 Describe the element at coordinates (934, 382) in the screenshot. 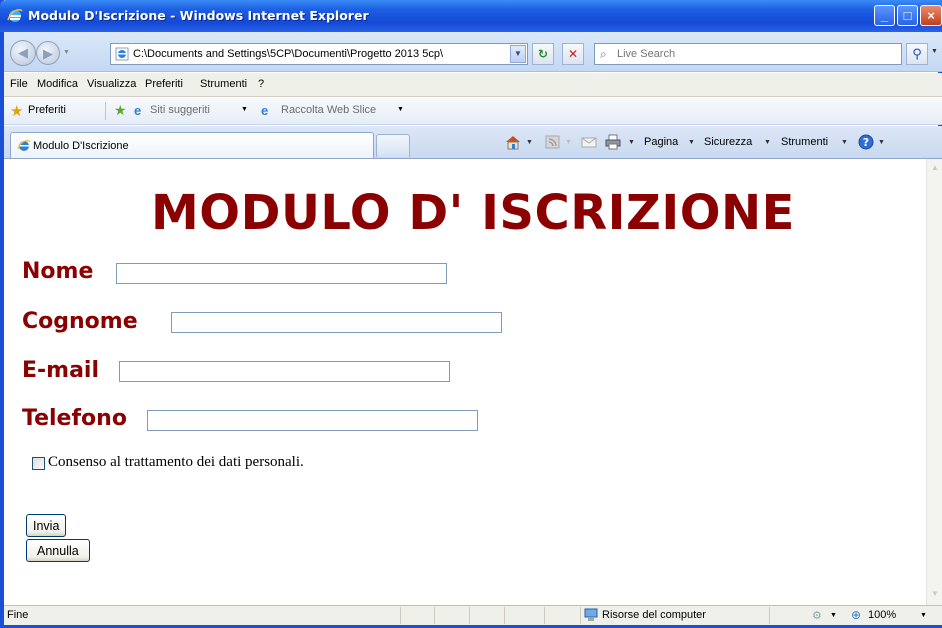

I see `vertical-scrollbar: ▲ ▼` at that location.